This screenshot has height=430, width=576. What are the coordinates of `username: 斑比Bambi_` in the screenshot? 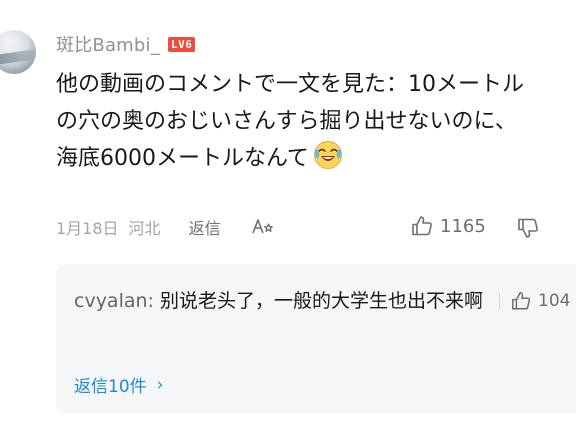 It's located at (108, 44).